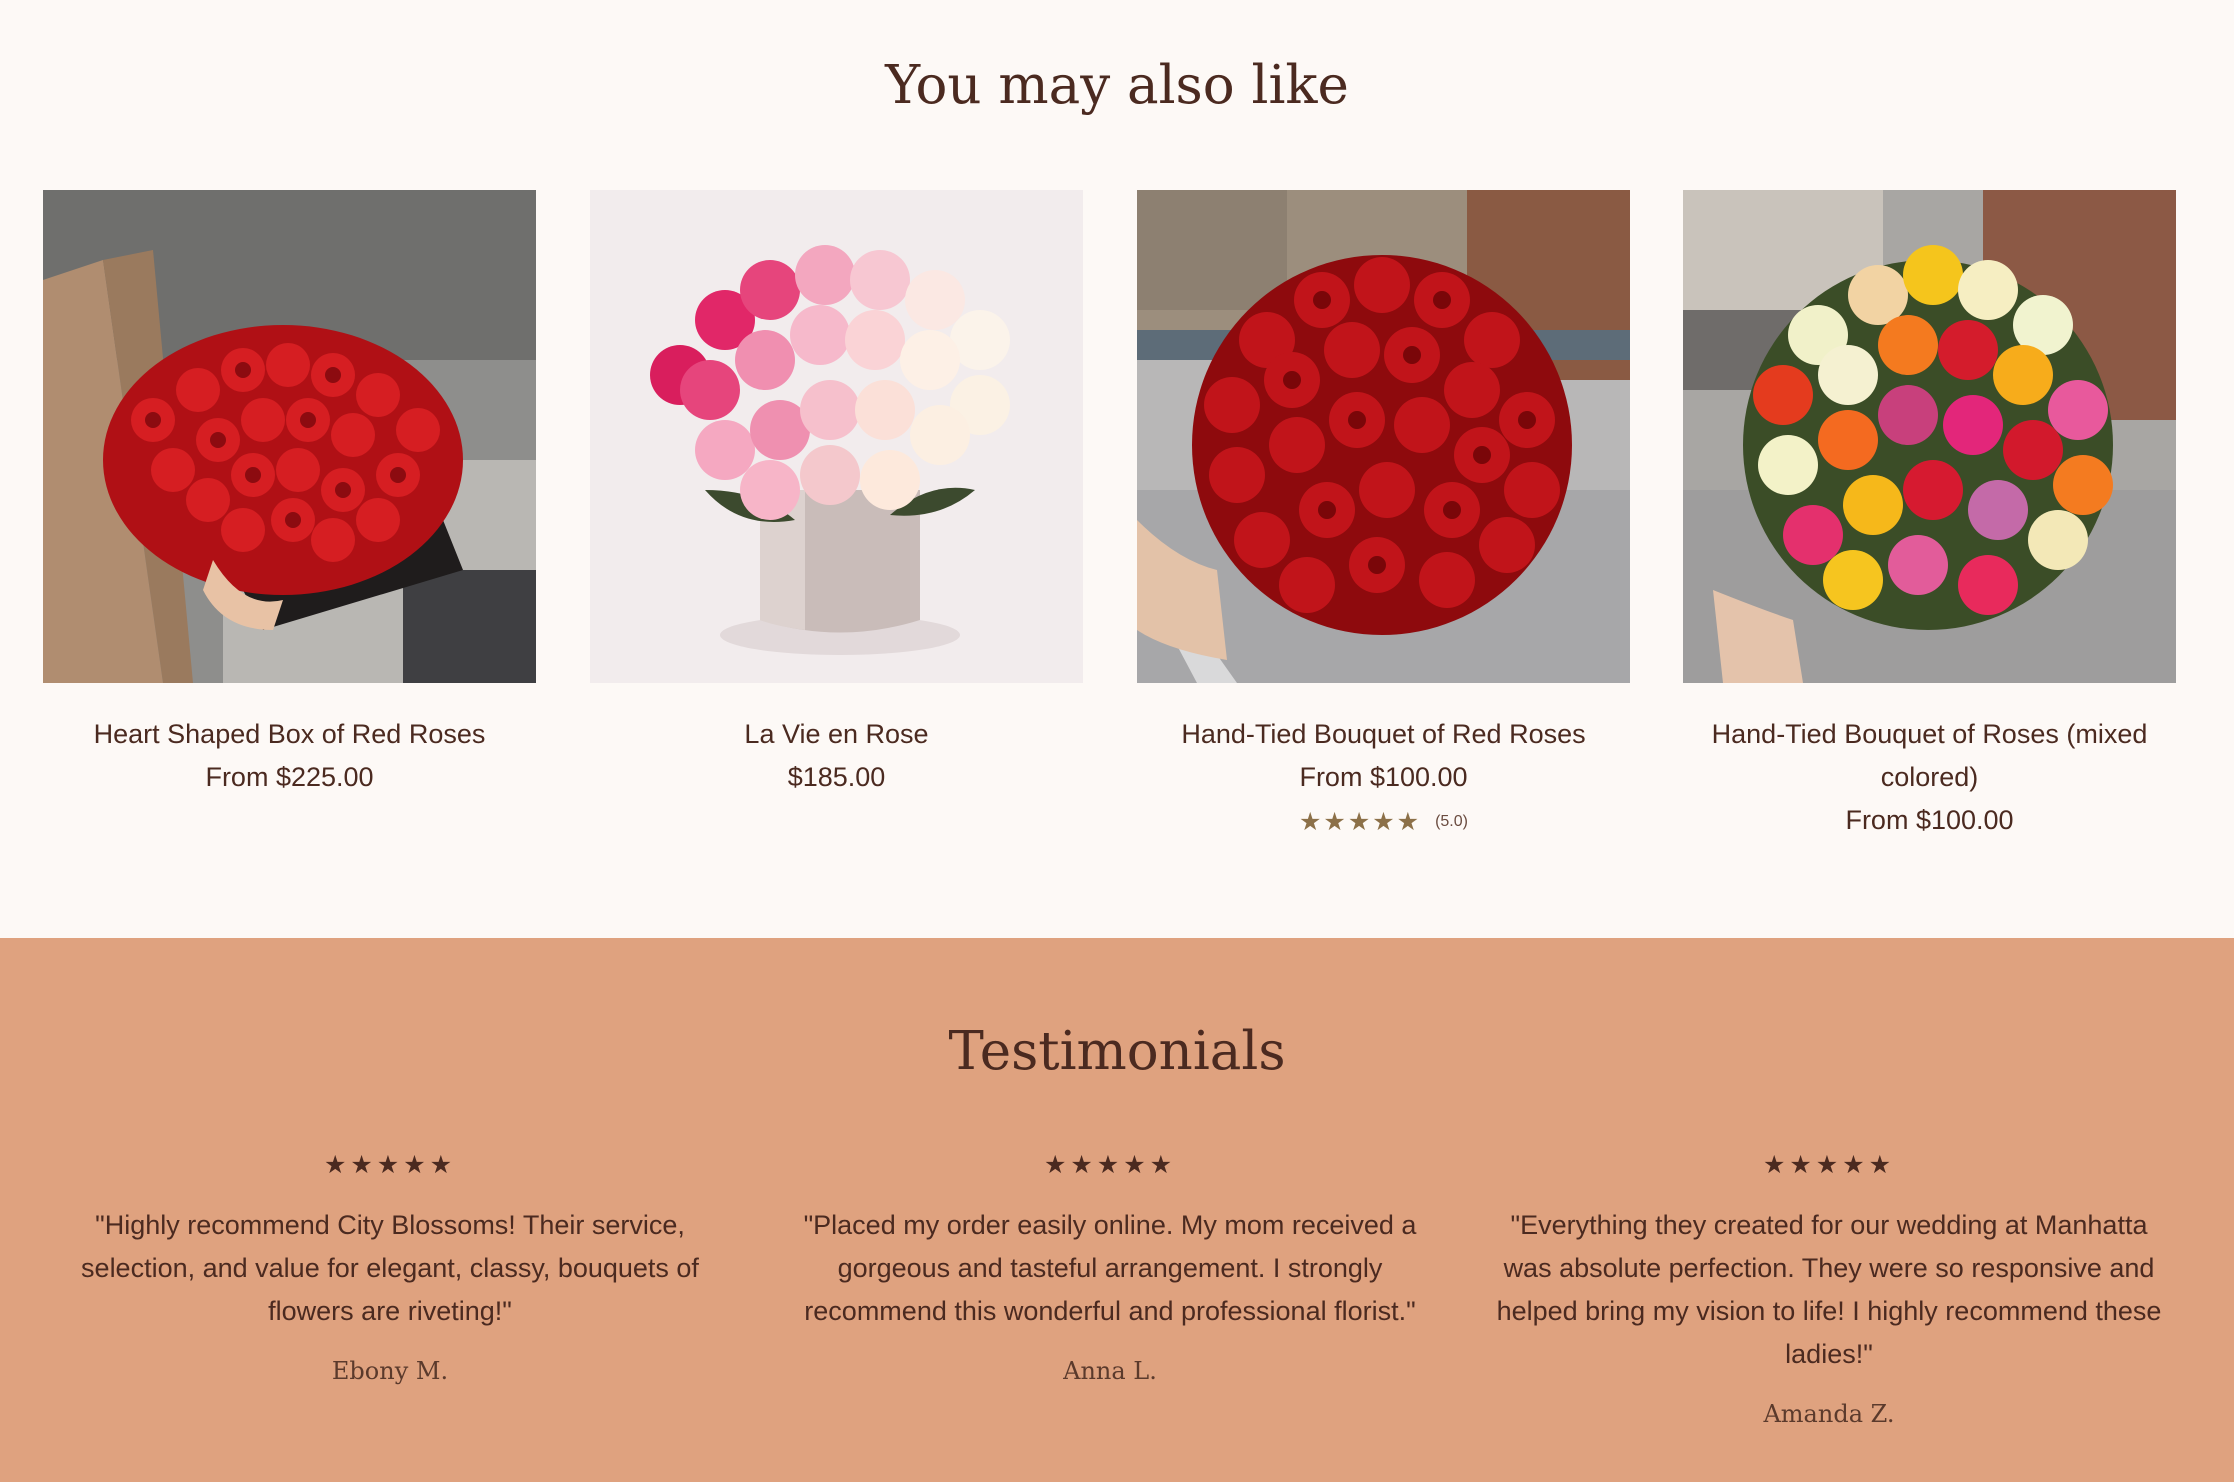 The image size is (2234, 1482). I want to click on mixed-roses-bouquet-photo, so click(1929, 436).